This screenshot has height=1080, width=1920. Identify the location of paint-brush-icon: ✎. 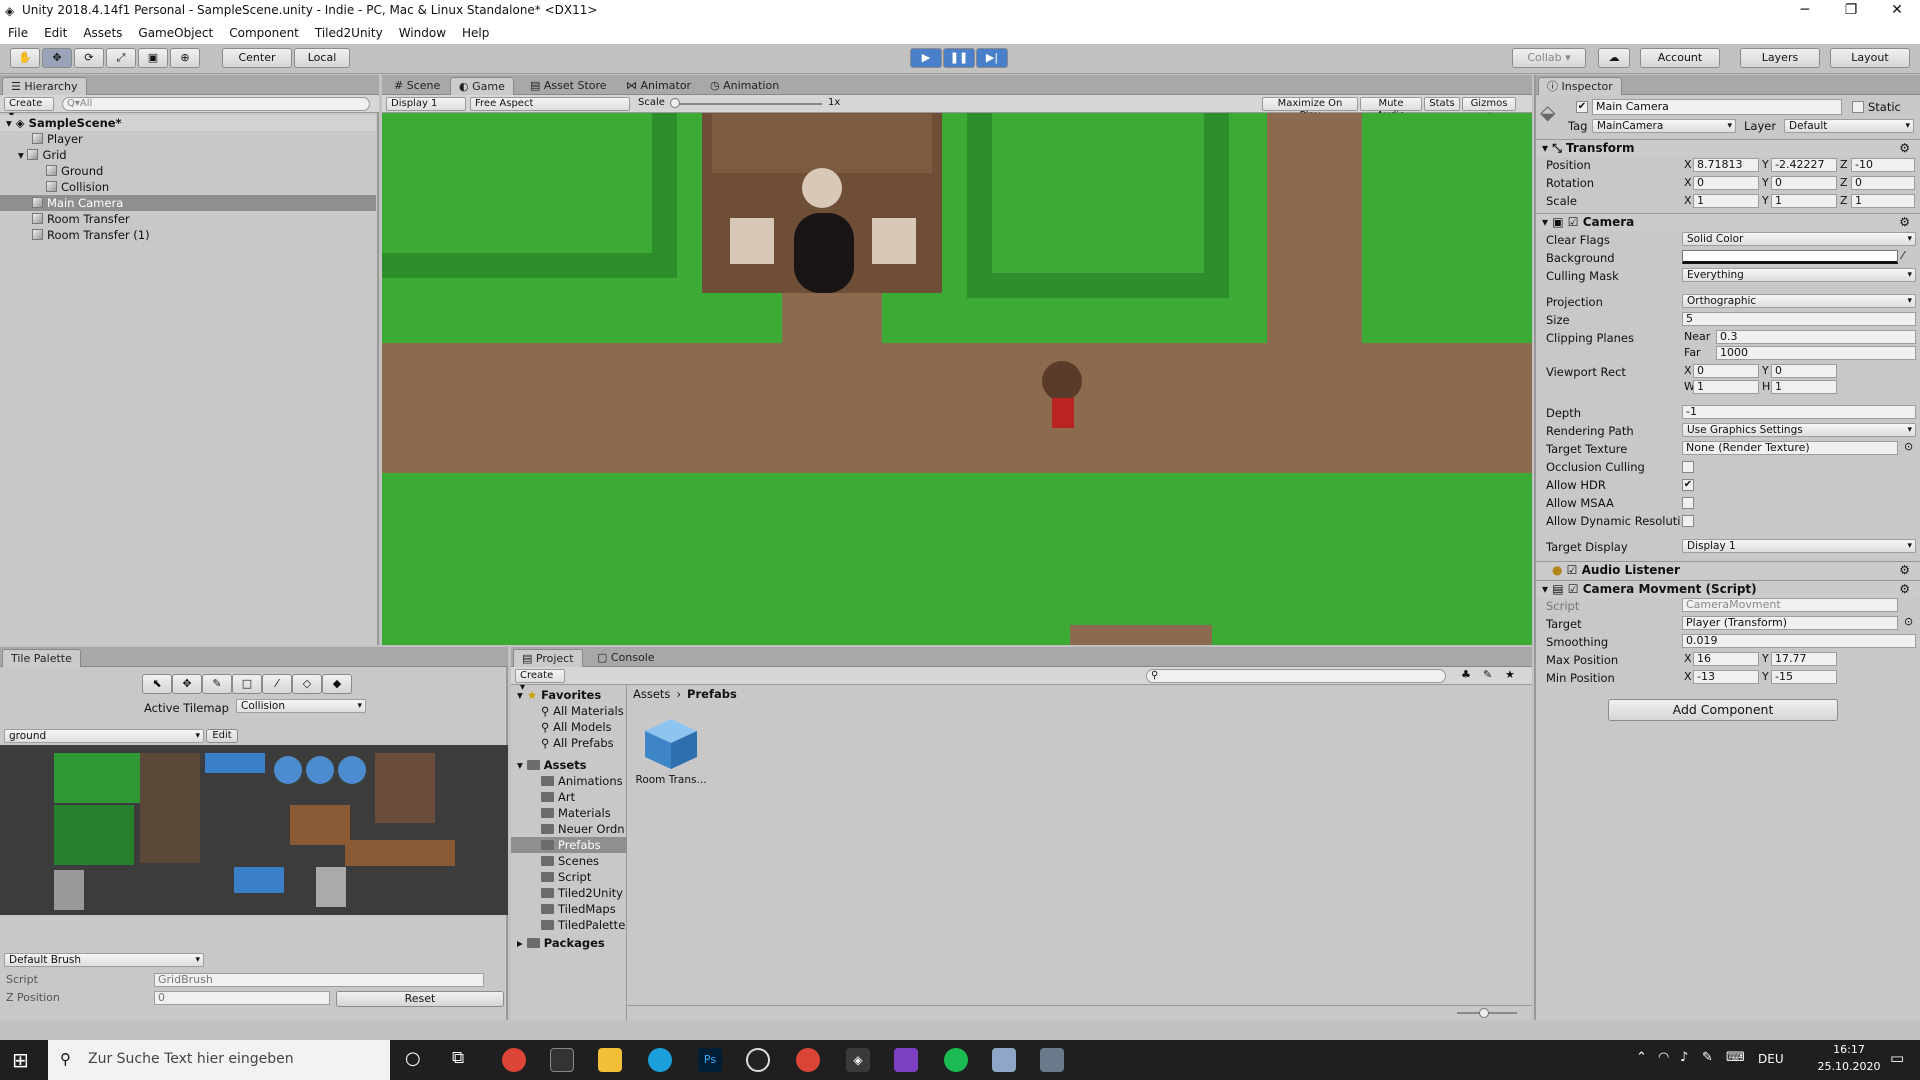
(217, 684).